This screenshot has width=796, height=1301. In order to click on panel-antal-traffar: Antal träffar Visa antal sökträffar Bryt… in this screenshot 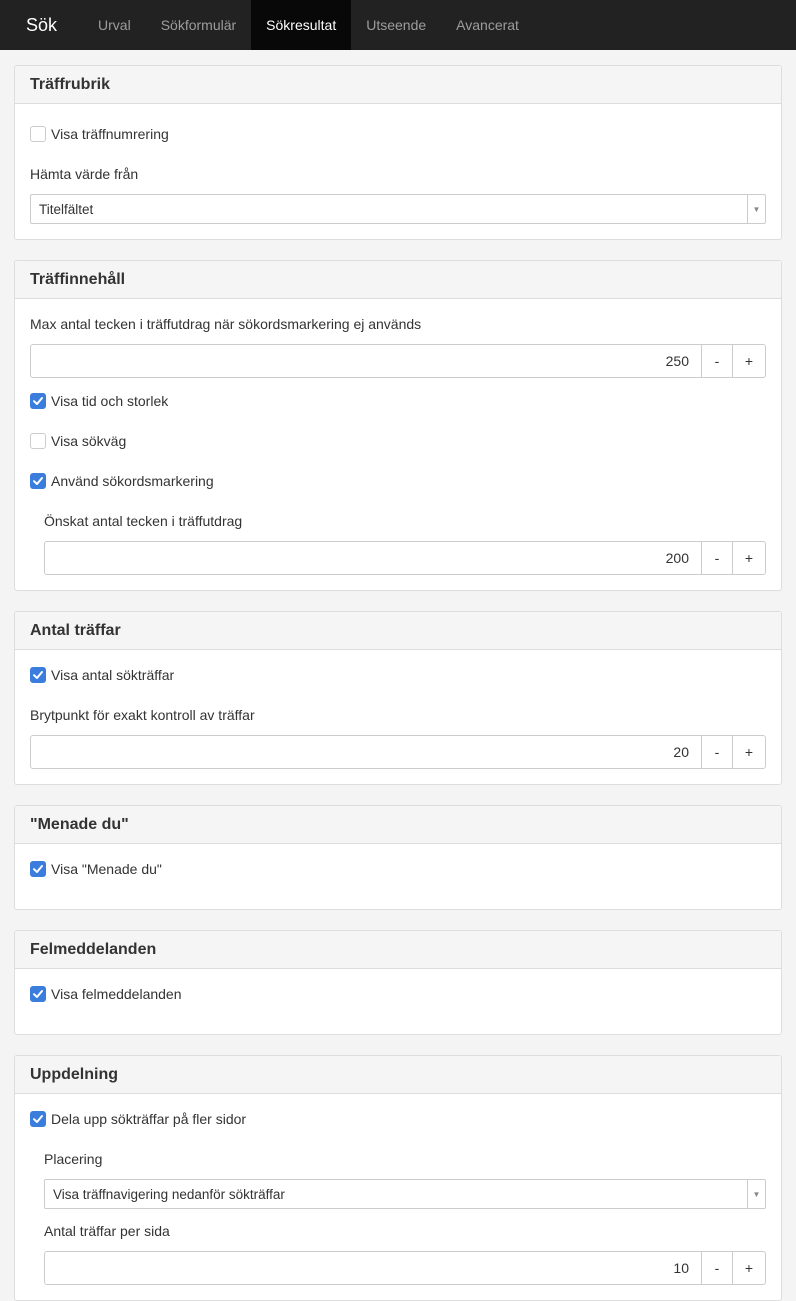, I will do `click(398, 698)`.